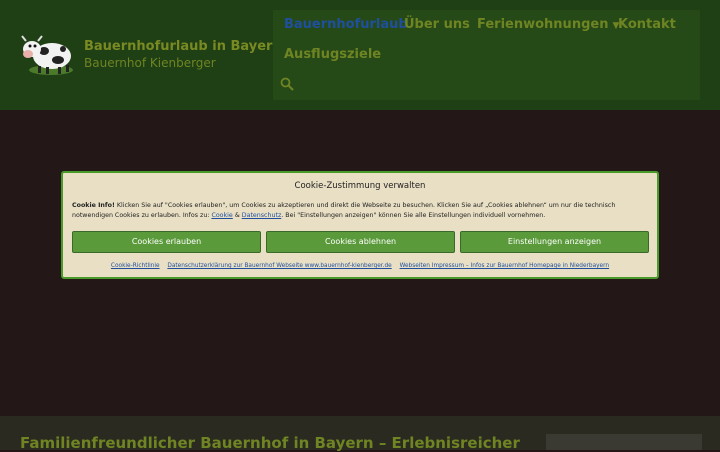  What do you see at coordinates (437, 24) in the screenshot?
I see `nav-item-ueber-uns: Über uns` at bounding box center [437, 24].